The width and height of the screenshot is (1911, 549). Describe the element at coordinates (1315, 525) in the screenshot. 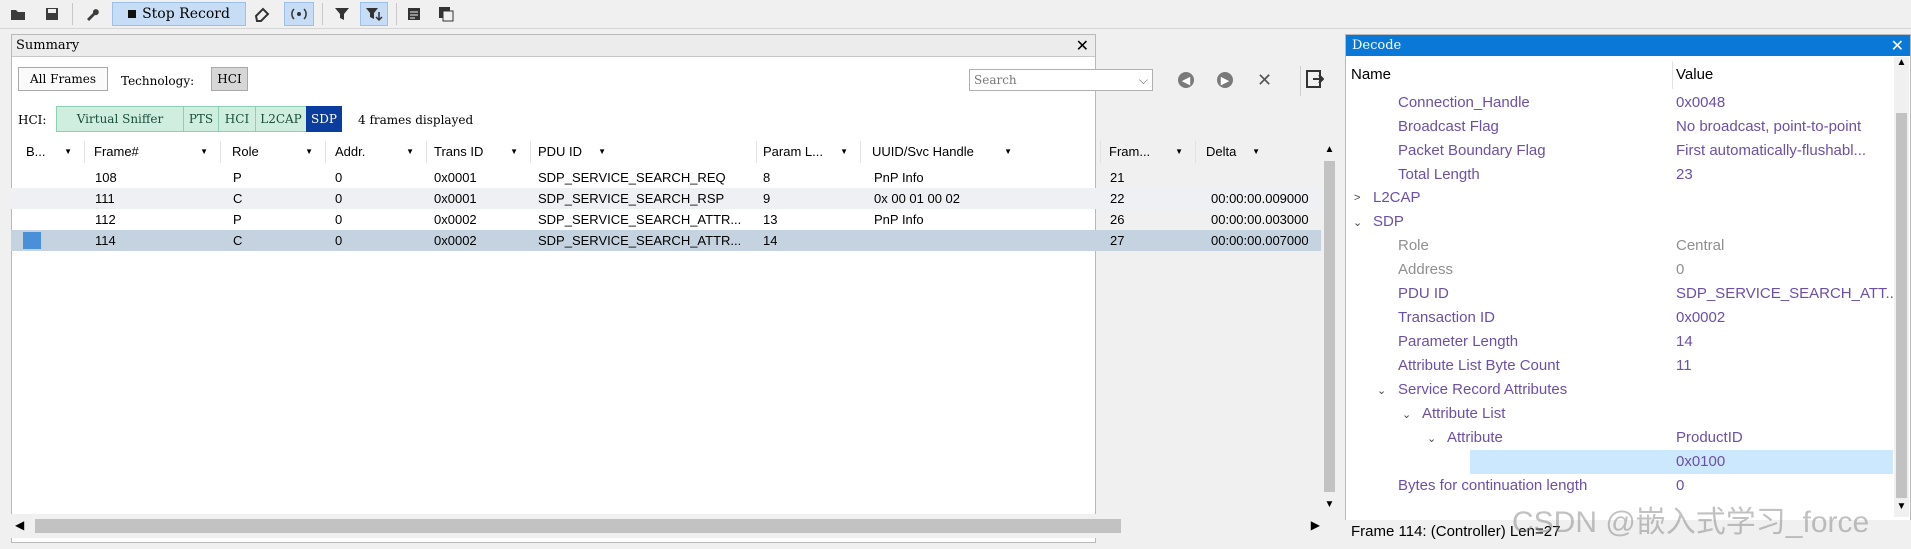

I see `scroll-right-icon: ▶` at that location.